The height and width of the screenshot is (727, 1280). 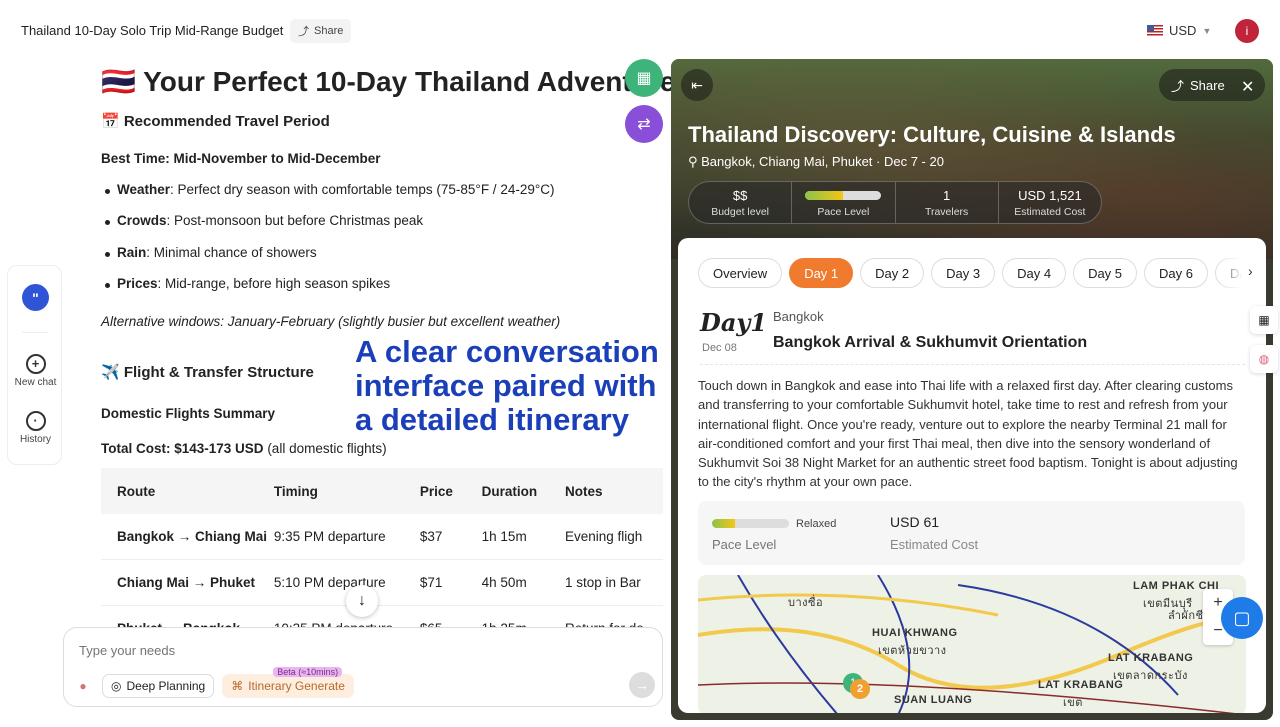 What do you see at coordinates (915, 633) in the screenshot?
I see `map-label: HUAI KHWANG` at bounding box center [915, 633].